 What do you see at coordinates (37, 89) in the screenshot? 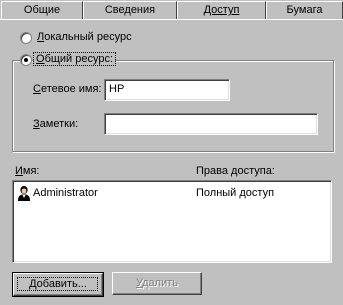
I see `share-name-mnemonic: С` at bounding box center [37, 89].